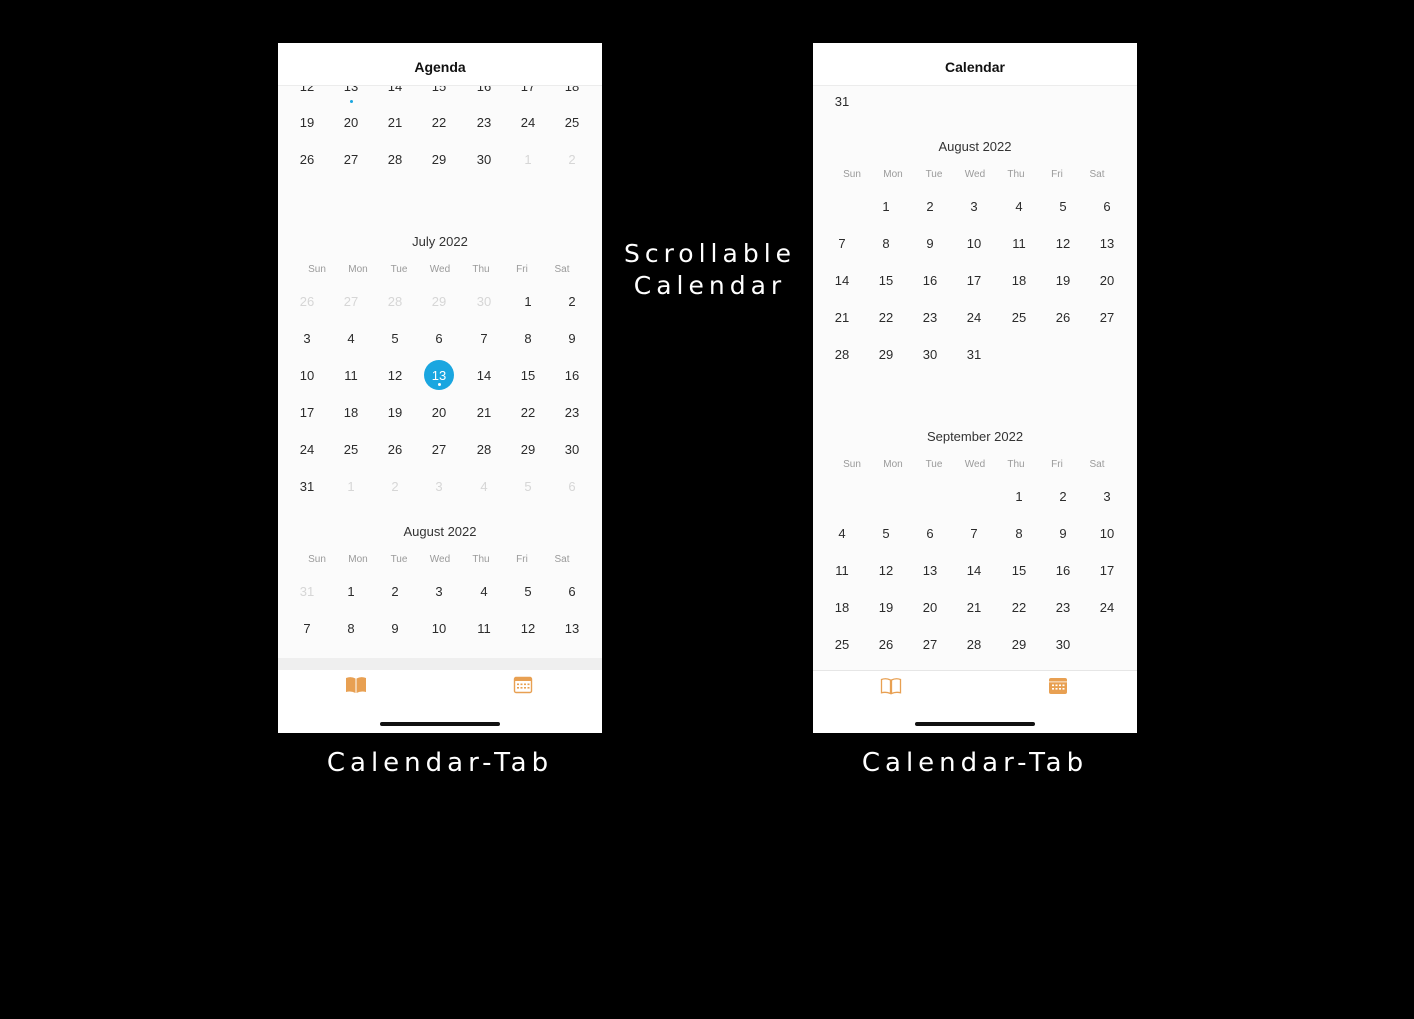 This screenshot has width=1414, height=1019. What do you see at coordinates (439, 375) in the screenshot?
I see `day-cell-selected: 13` at bounding box center [439, 375].